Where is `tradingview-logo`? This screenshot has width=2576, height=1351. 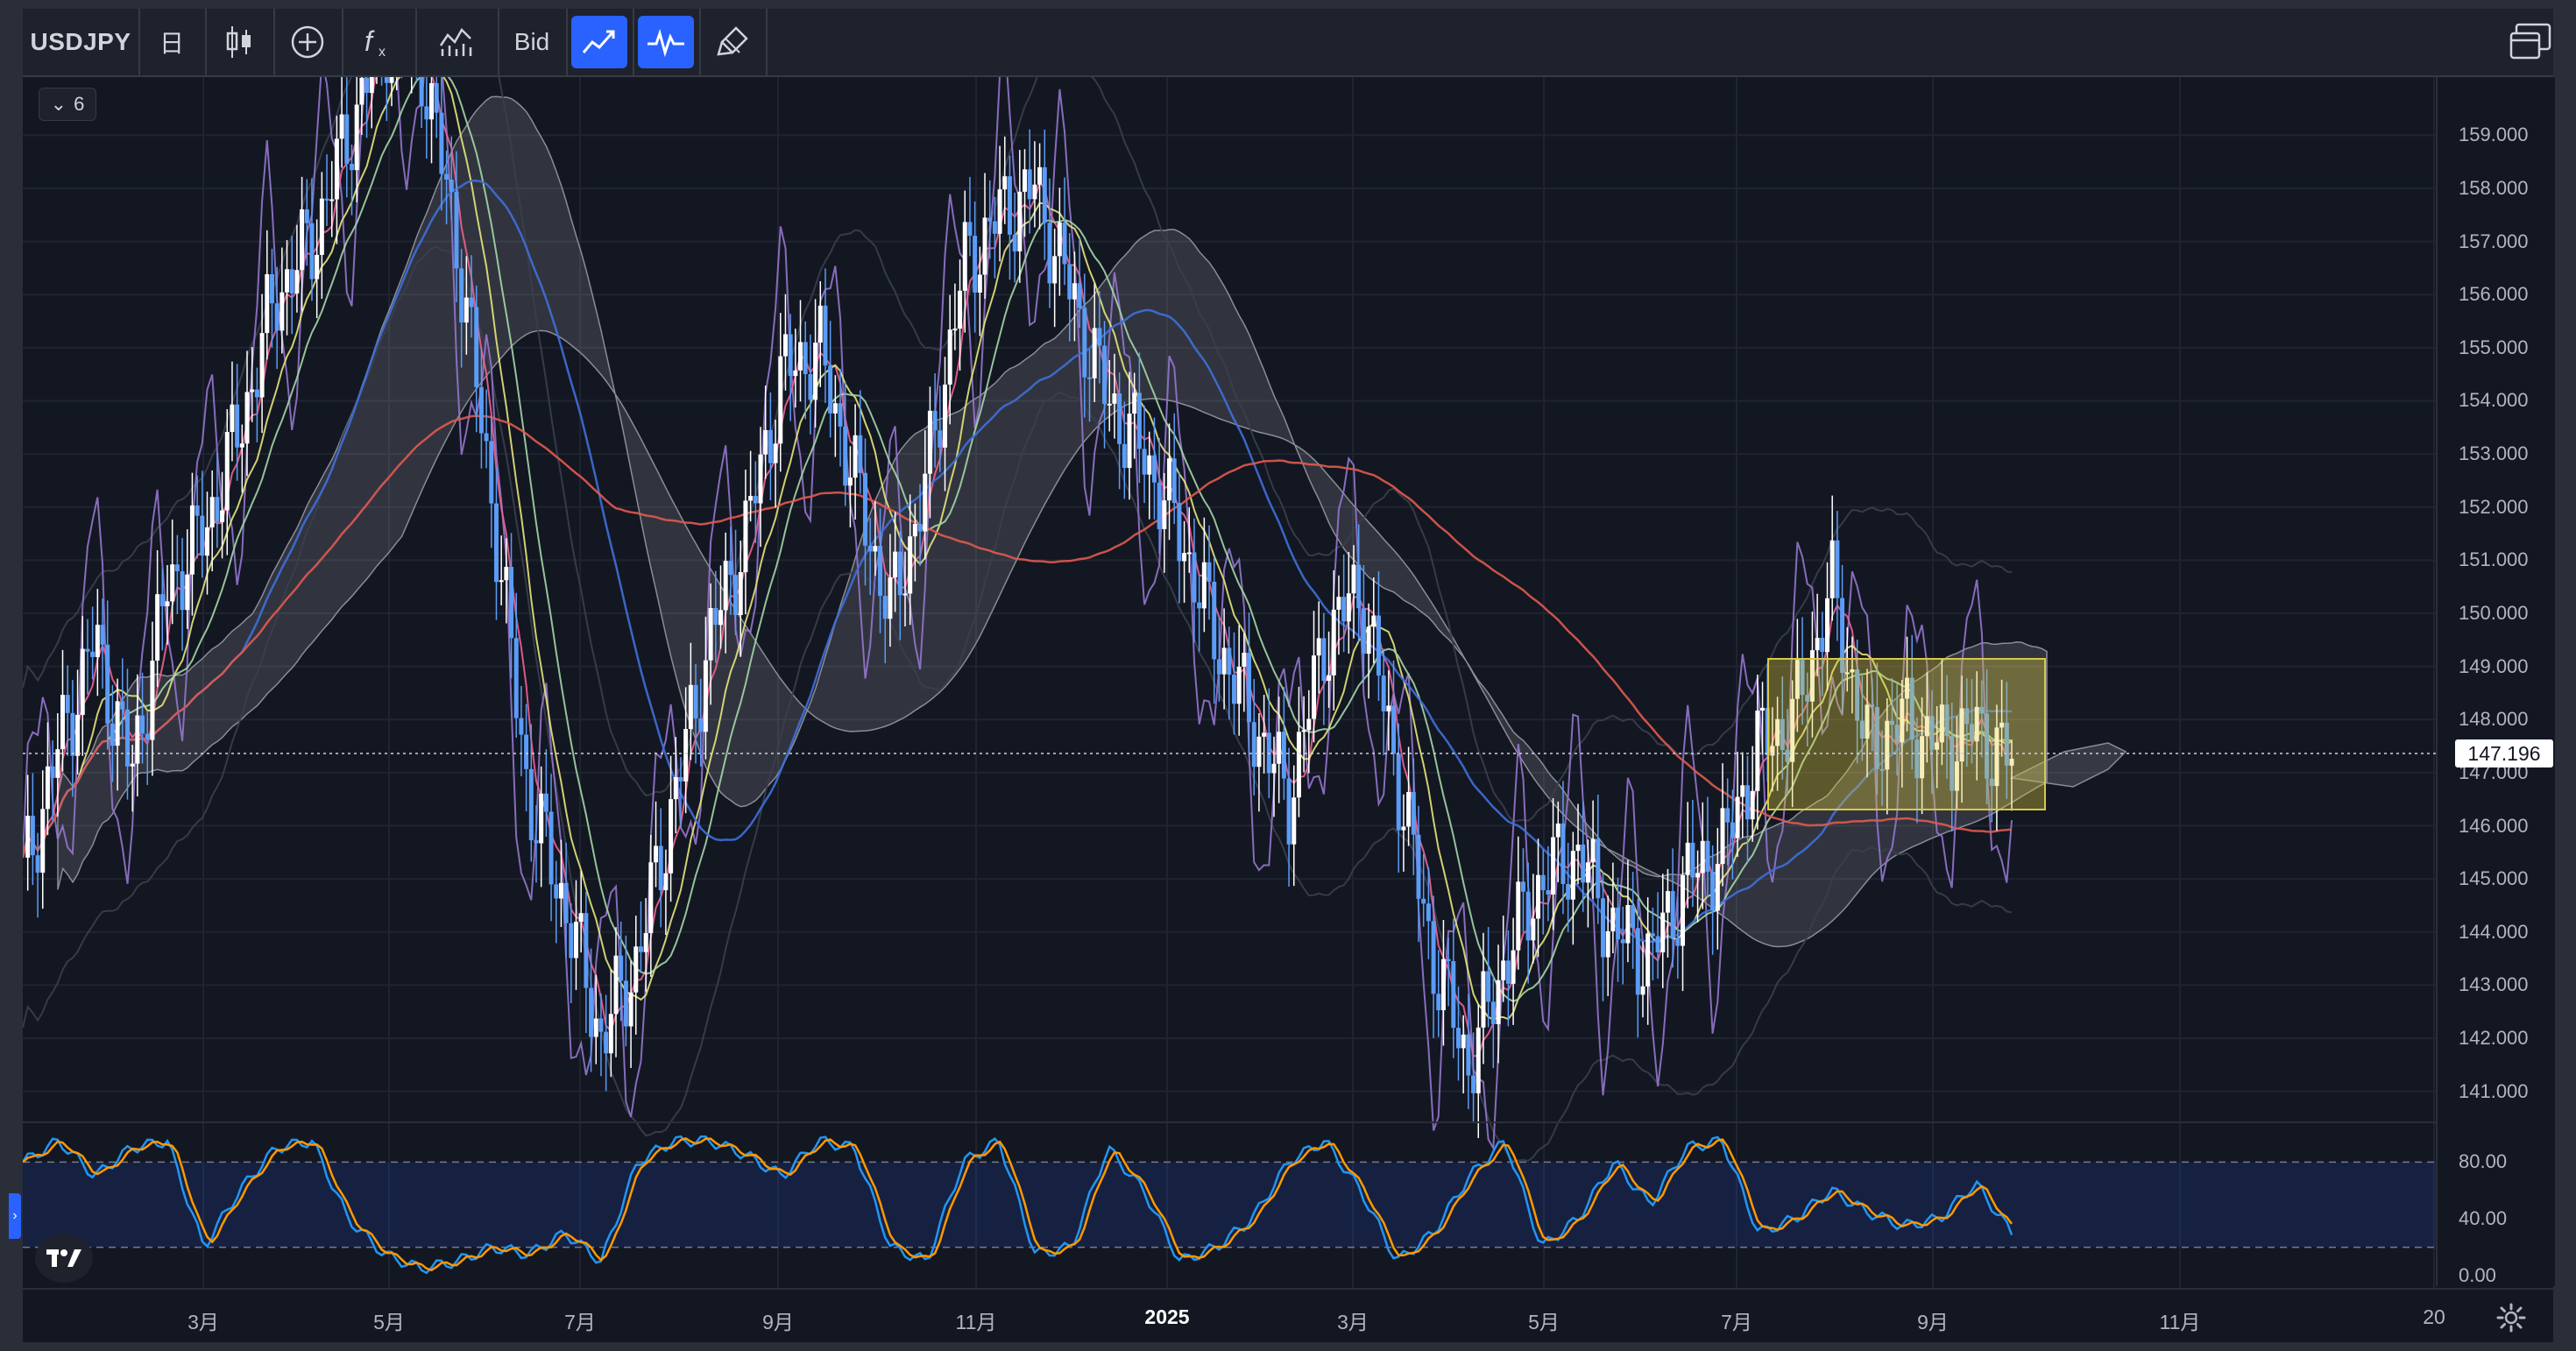 tradingview-logo is located at coordinates (64, 1258).